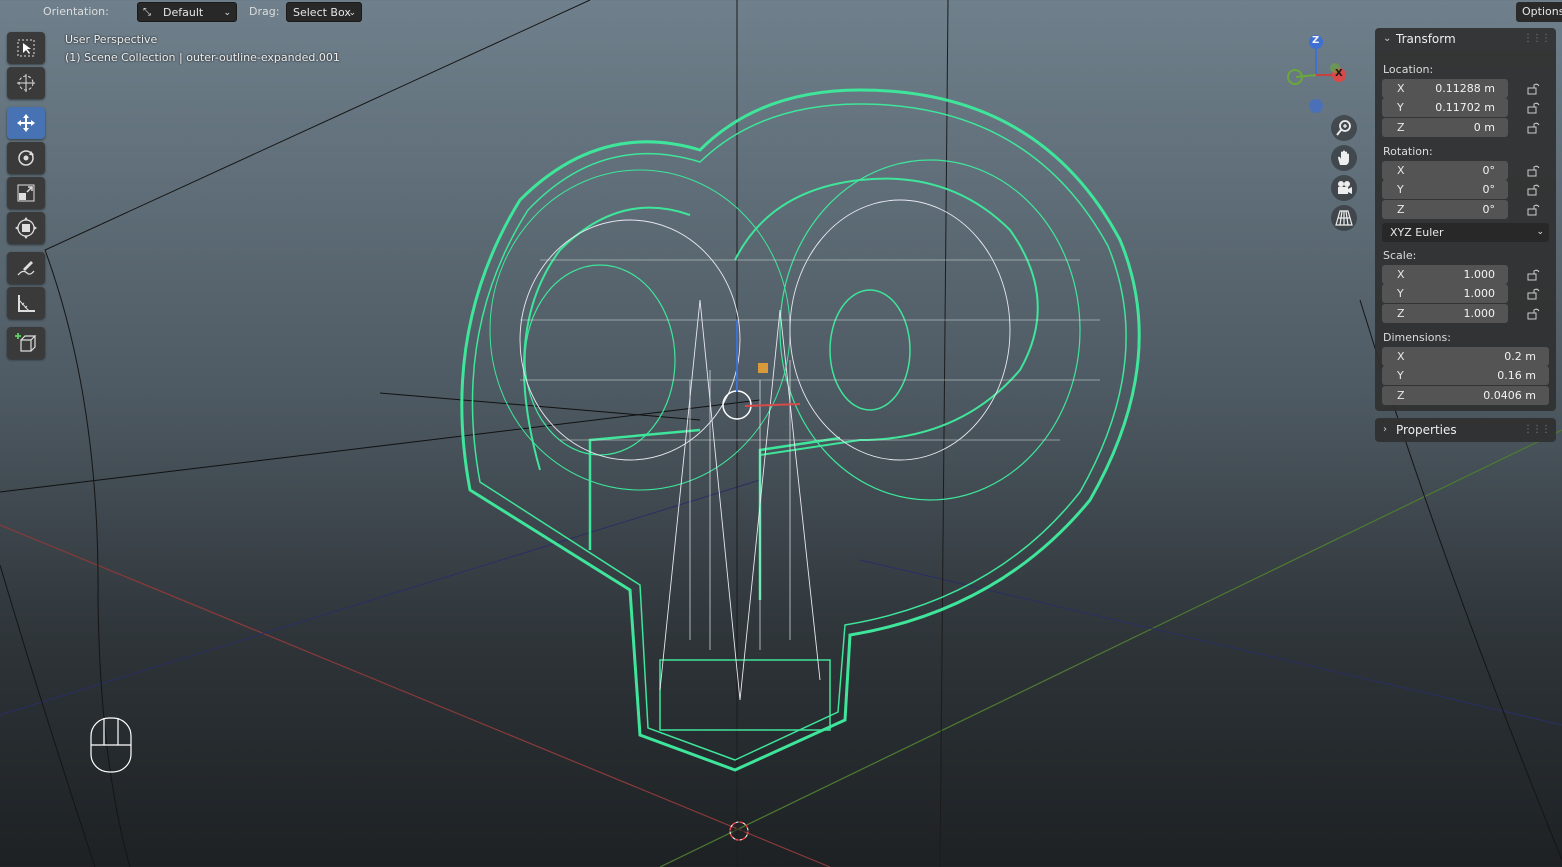 This screenshot has height=867, width=1562. I want to click on chevron-right-icon: ›, so click(1385, 429).